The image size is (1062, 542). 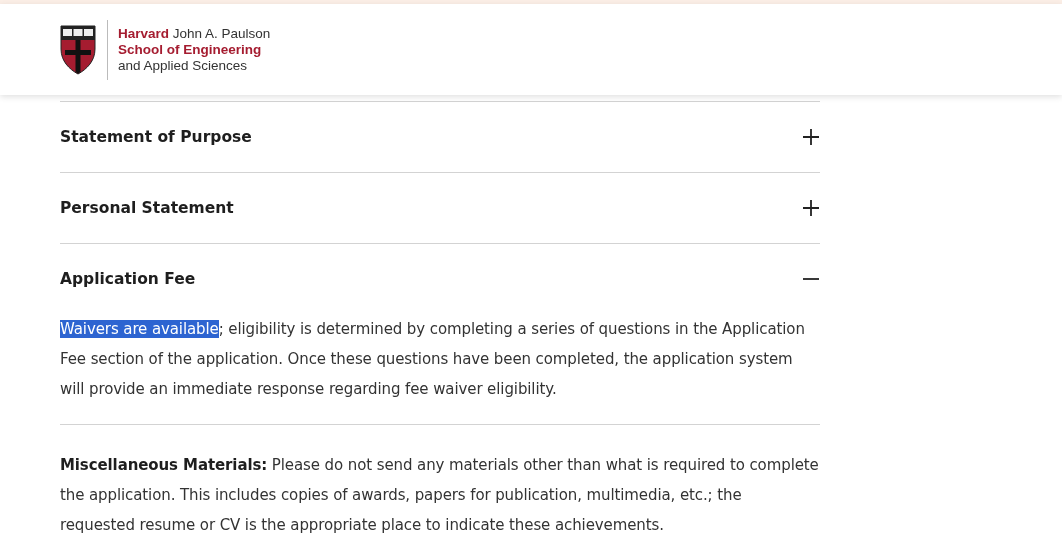 I want to click on accordion-title: Personal Statement, so click(x=147, y=208).